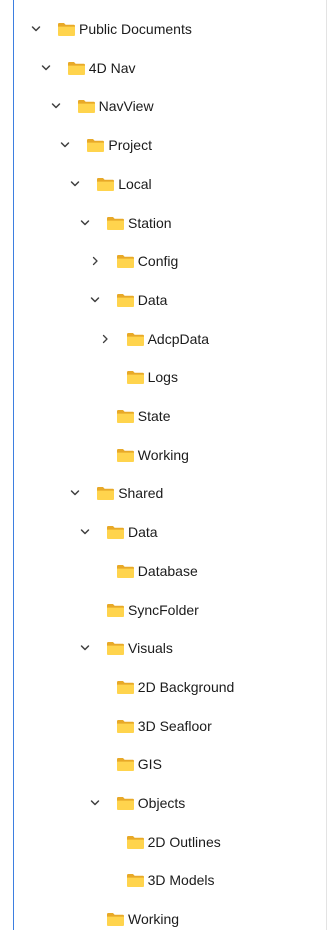 This screenshot has height=935, width=327. What do you see at coordinates (154, 416) in the screenshot?
I see `tree-item-label: State` at bounding box center [154, 416].